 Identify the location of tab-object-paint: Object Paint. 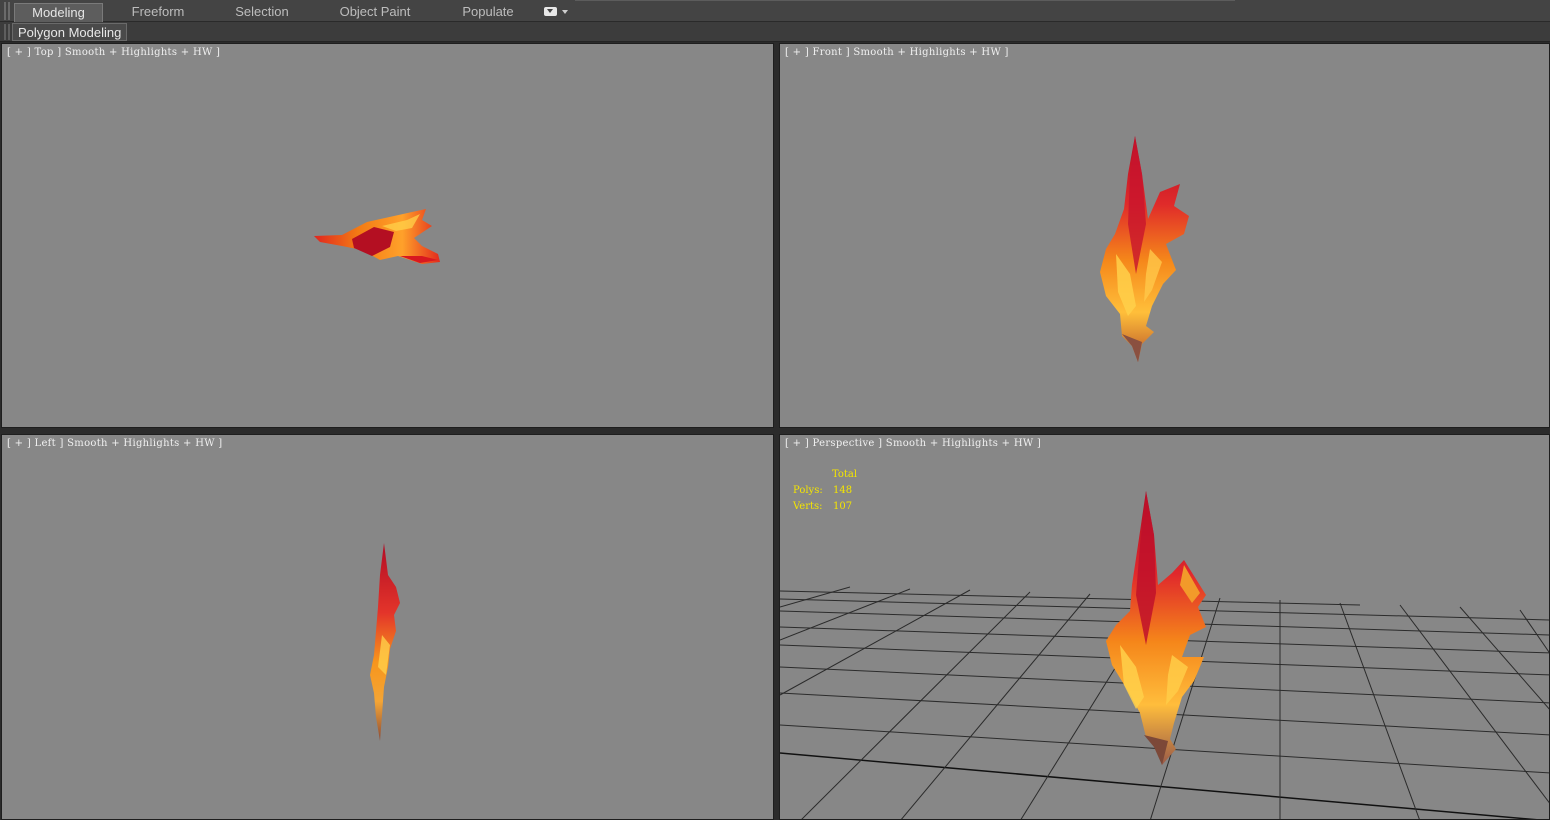
(375, 12).